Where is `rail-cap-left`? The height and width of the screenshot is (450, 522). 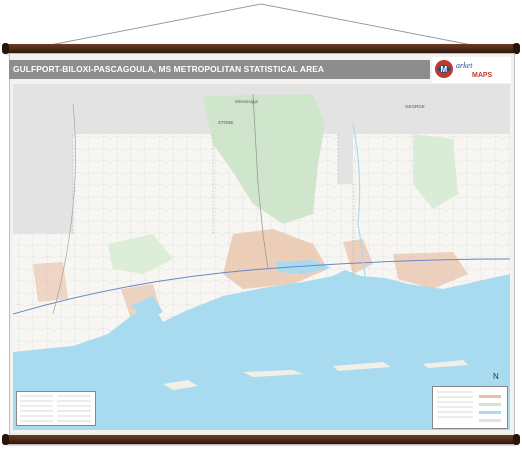
rail-cap-left is located at coordinates (5, 48).